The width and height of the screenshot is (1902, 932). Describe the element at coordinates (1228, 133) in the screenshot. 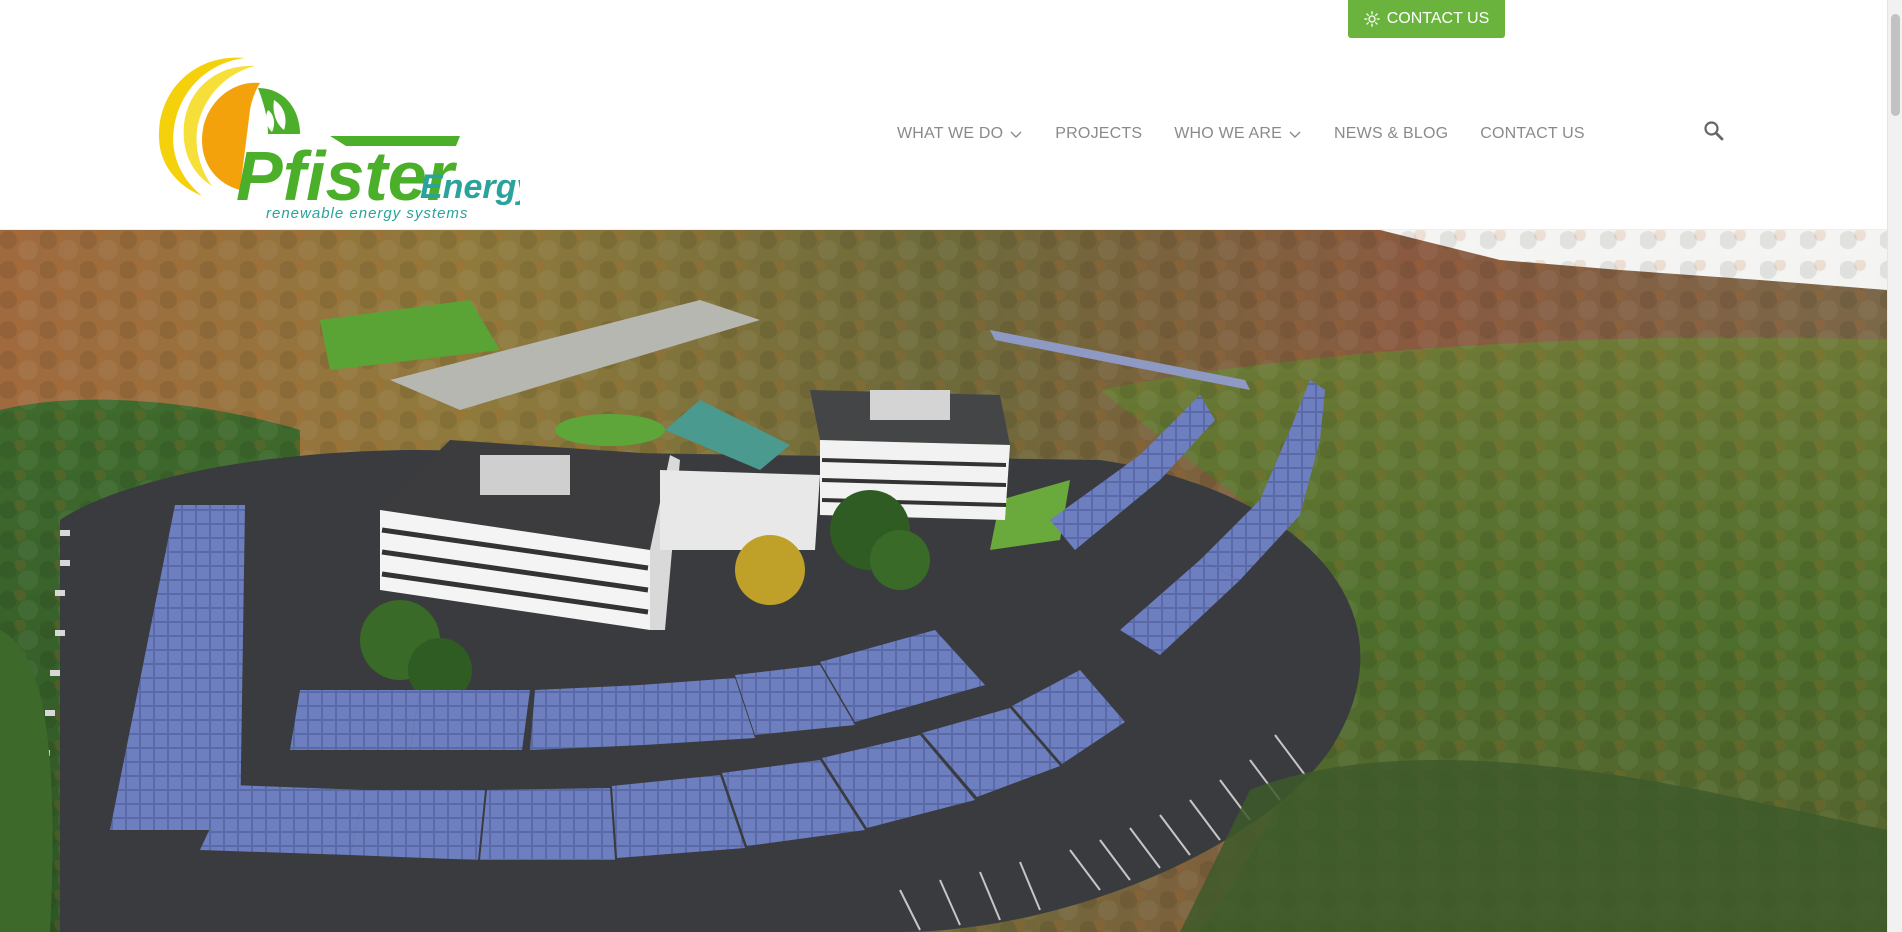

I see `nav-item-label: WHO WE ARE` at that location.